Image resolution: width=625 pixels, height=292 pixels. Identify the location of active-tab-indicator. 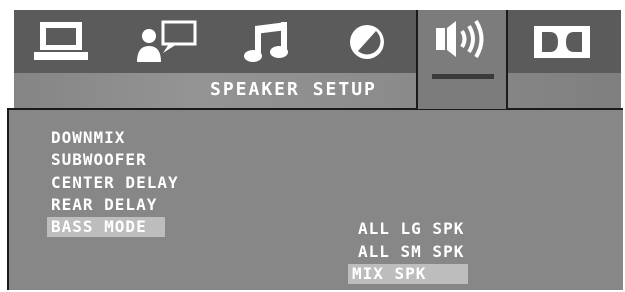
(463, 76).